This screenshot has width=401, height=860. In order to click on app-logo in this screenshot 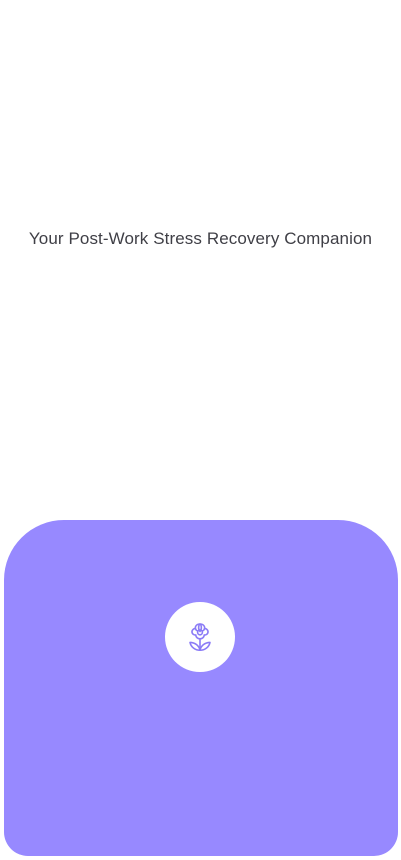, I will do `click(200, 637)`.